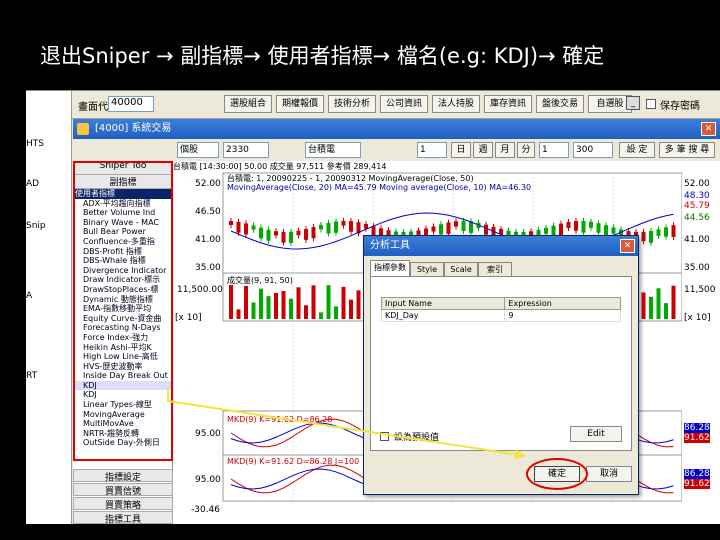 This screenshot has height=540, width=720. Describe the element at coordinates (627, 246) in the screenshot. I see `dialog-close-icon: ✕` at that location.